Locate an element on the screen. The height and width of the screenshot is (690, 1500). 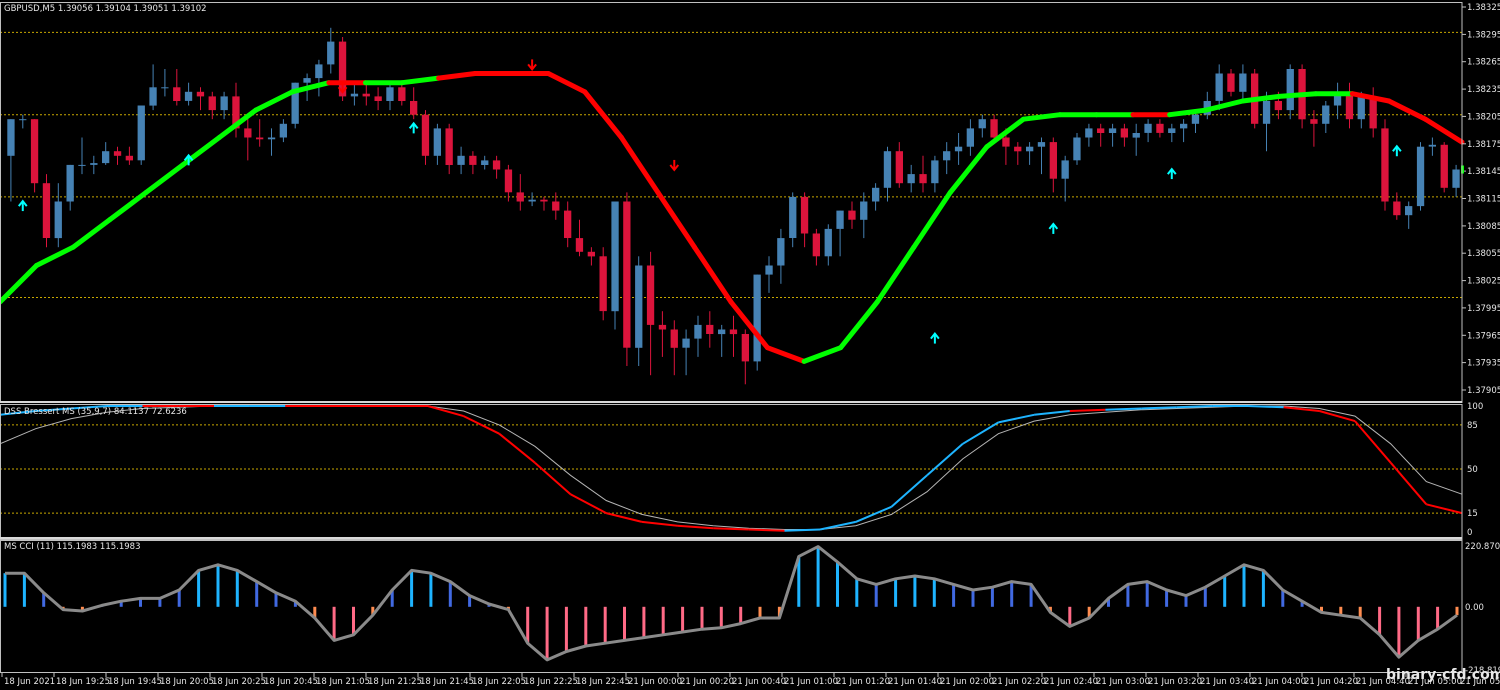
dss-level-label: 85 is located at coordinates (1472, 426).